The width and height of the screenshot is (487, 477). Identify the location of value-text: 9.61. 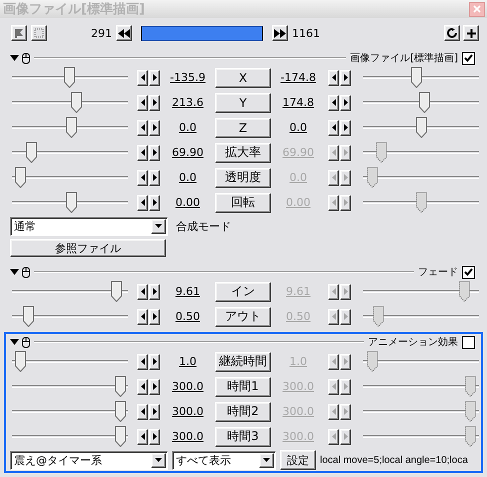
(188, 291).